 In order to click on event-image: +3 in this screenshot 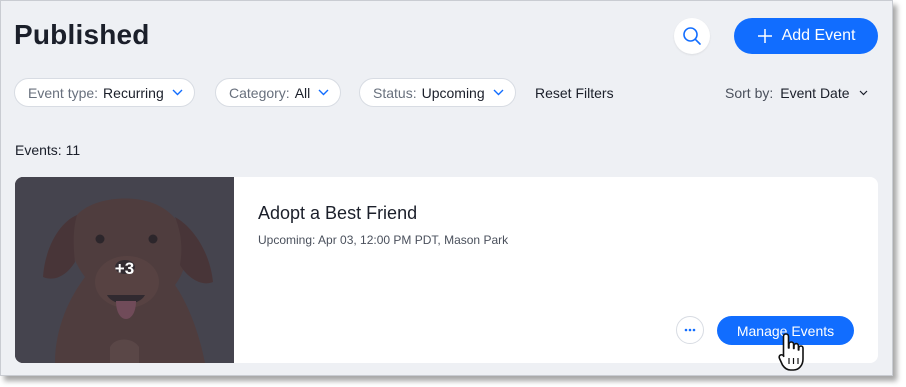, I will do `click(124, 270)`.